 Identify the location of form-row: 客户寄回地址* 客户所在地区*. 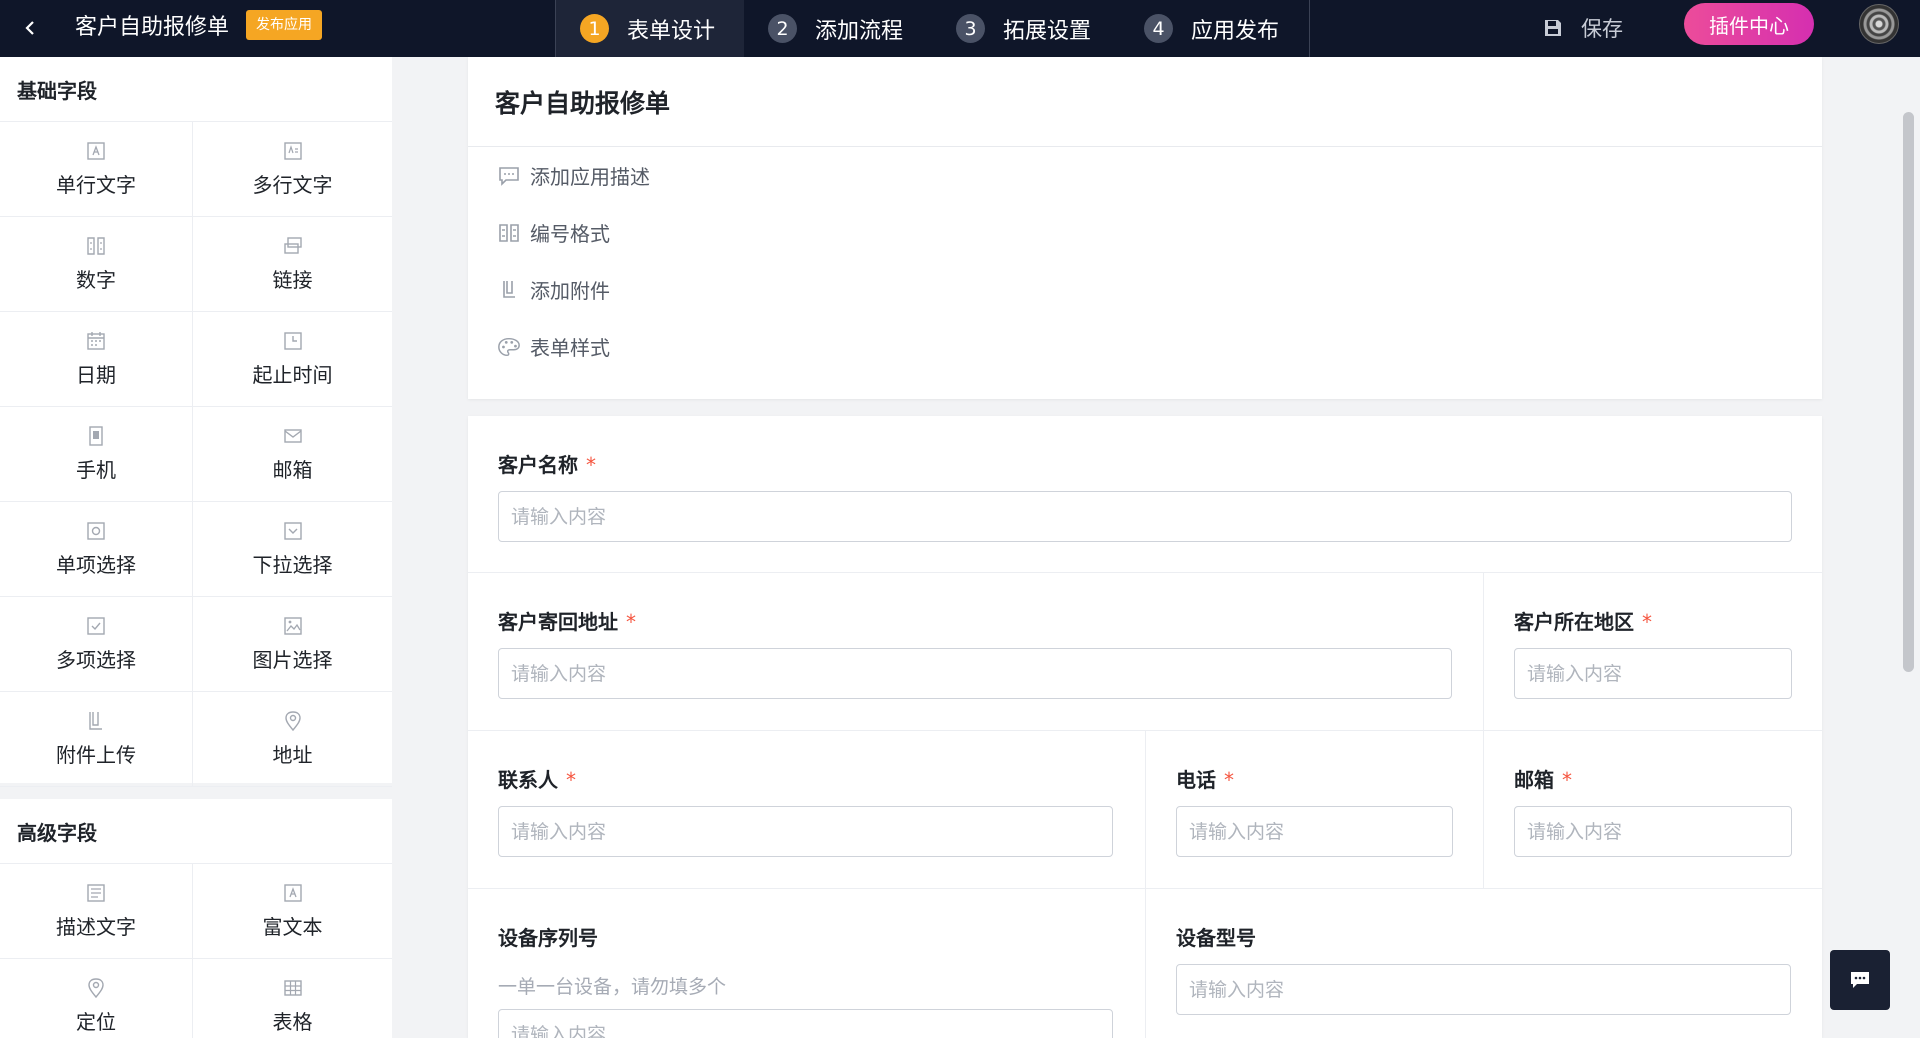
(1145, 652).